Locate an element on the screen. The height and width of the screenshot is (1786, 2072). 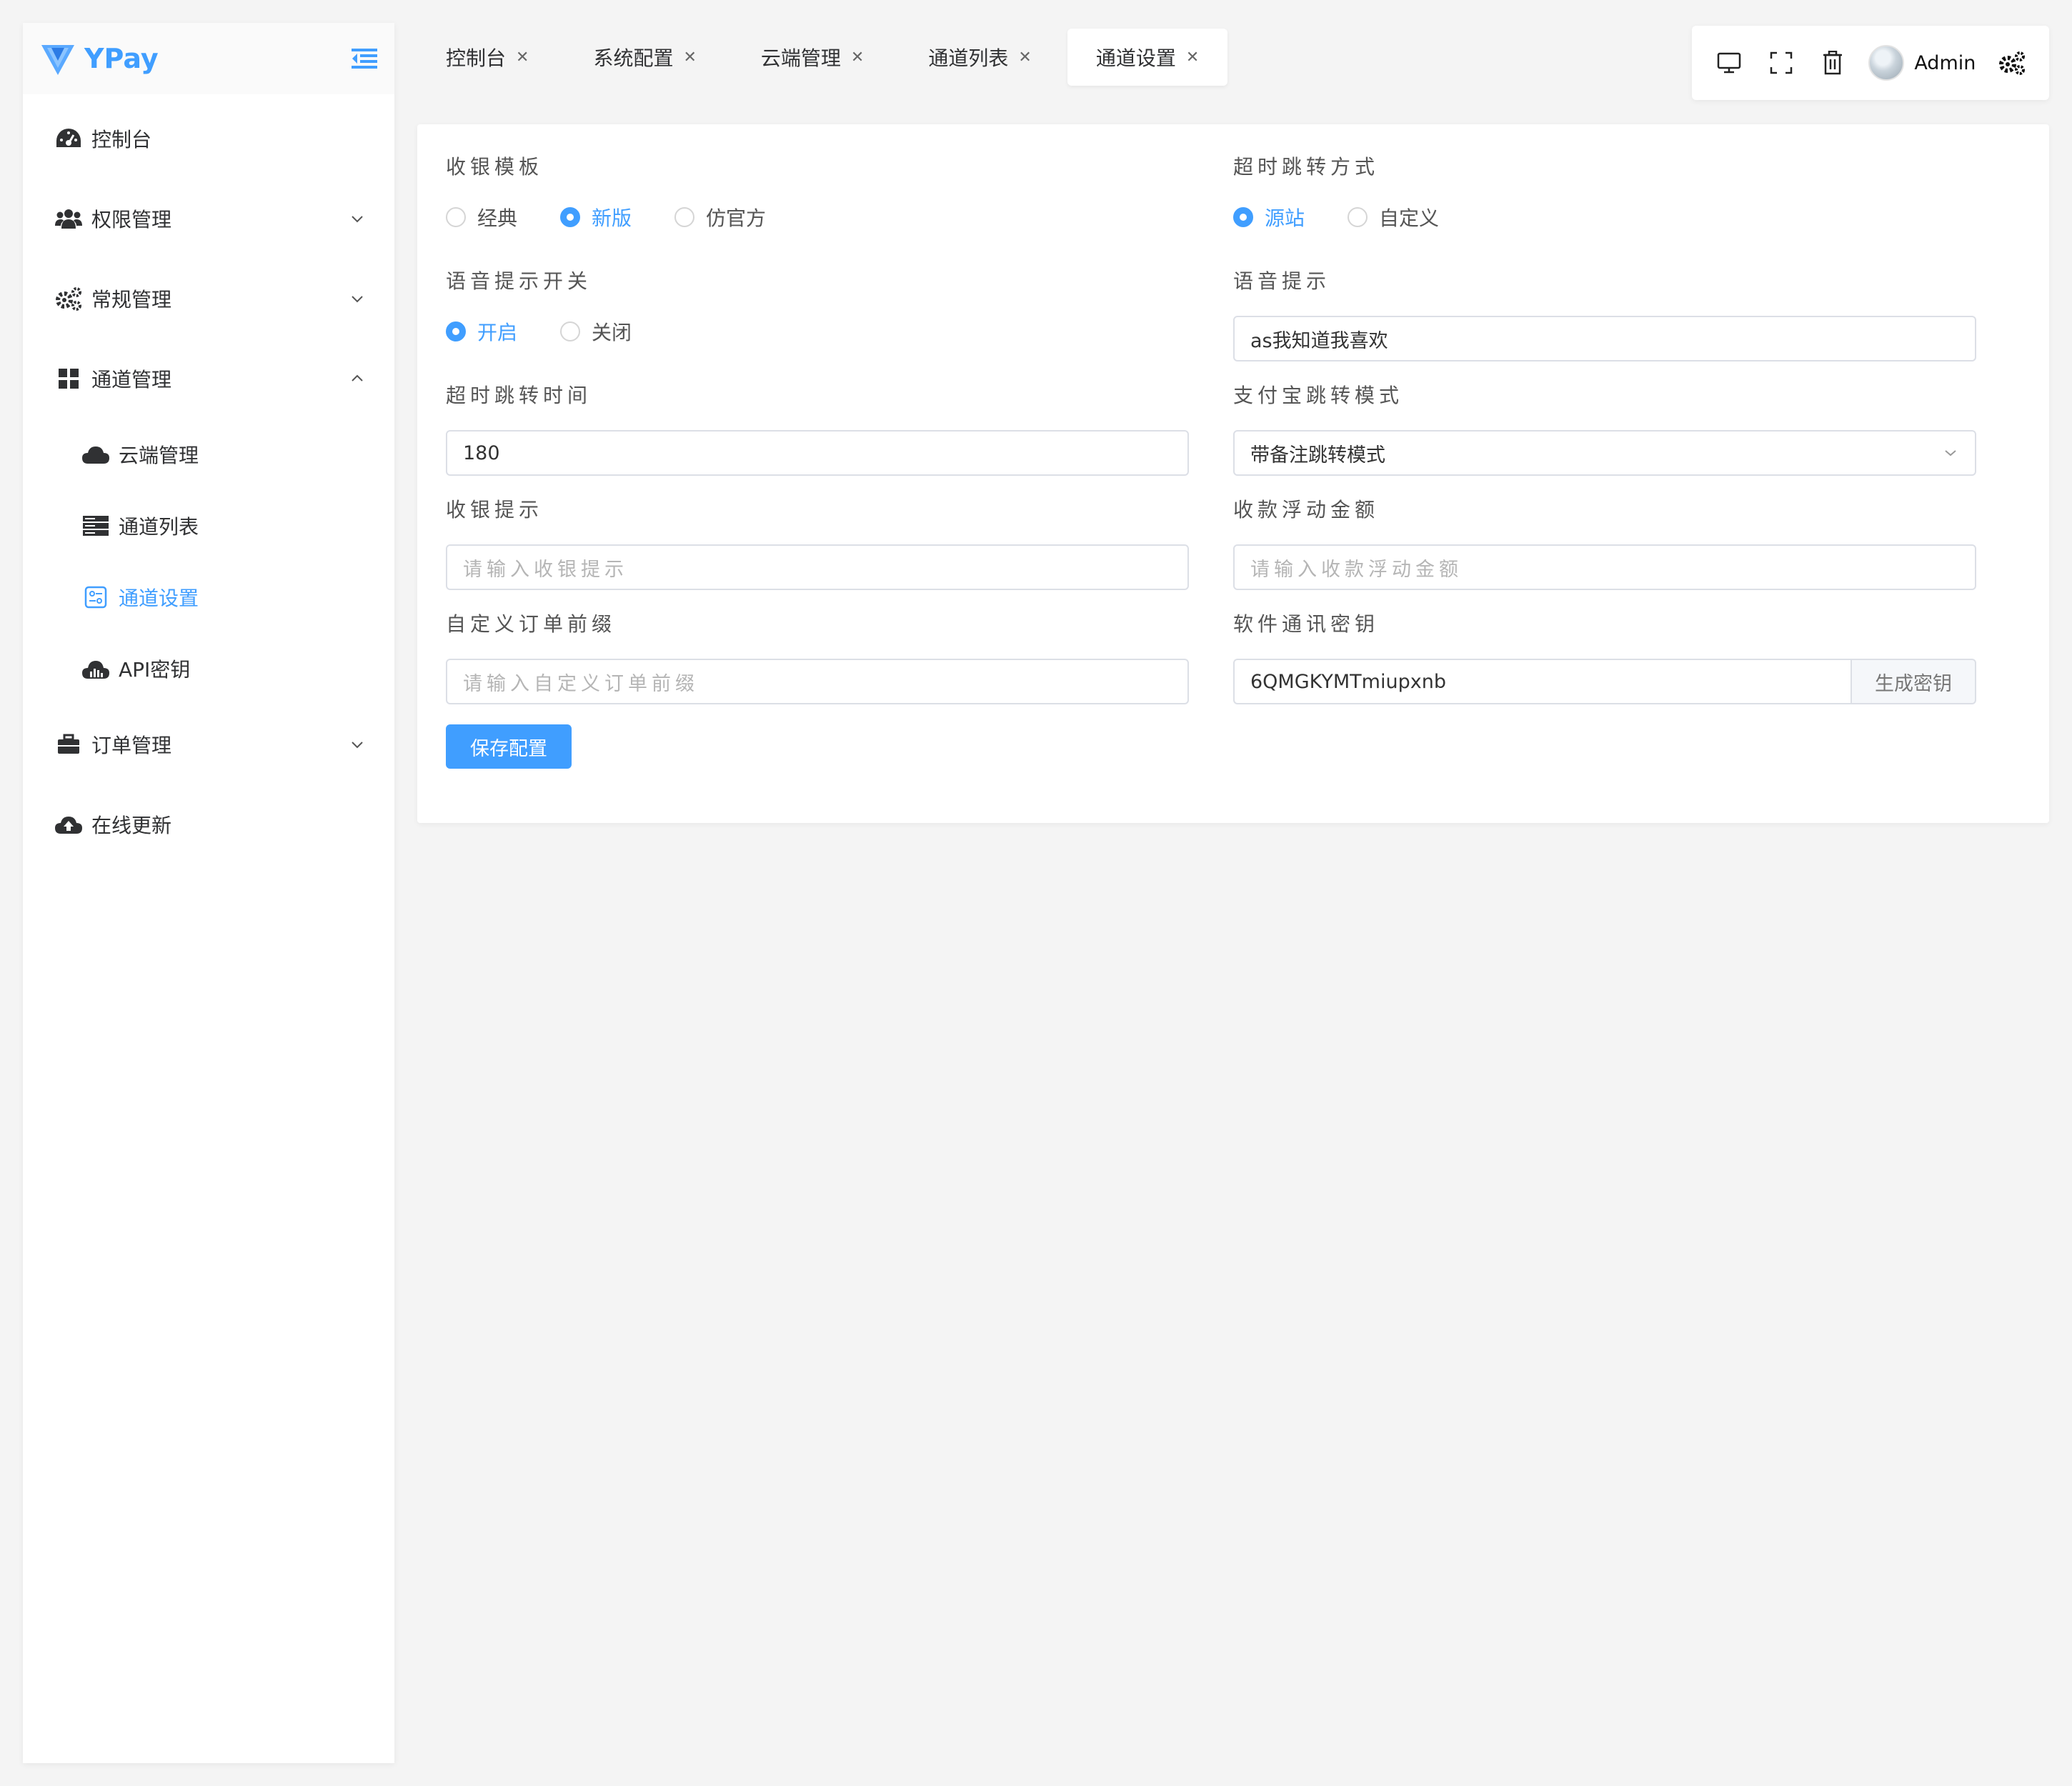
logo: YPay is located at coordinates (99, 58).